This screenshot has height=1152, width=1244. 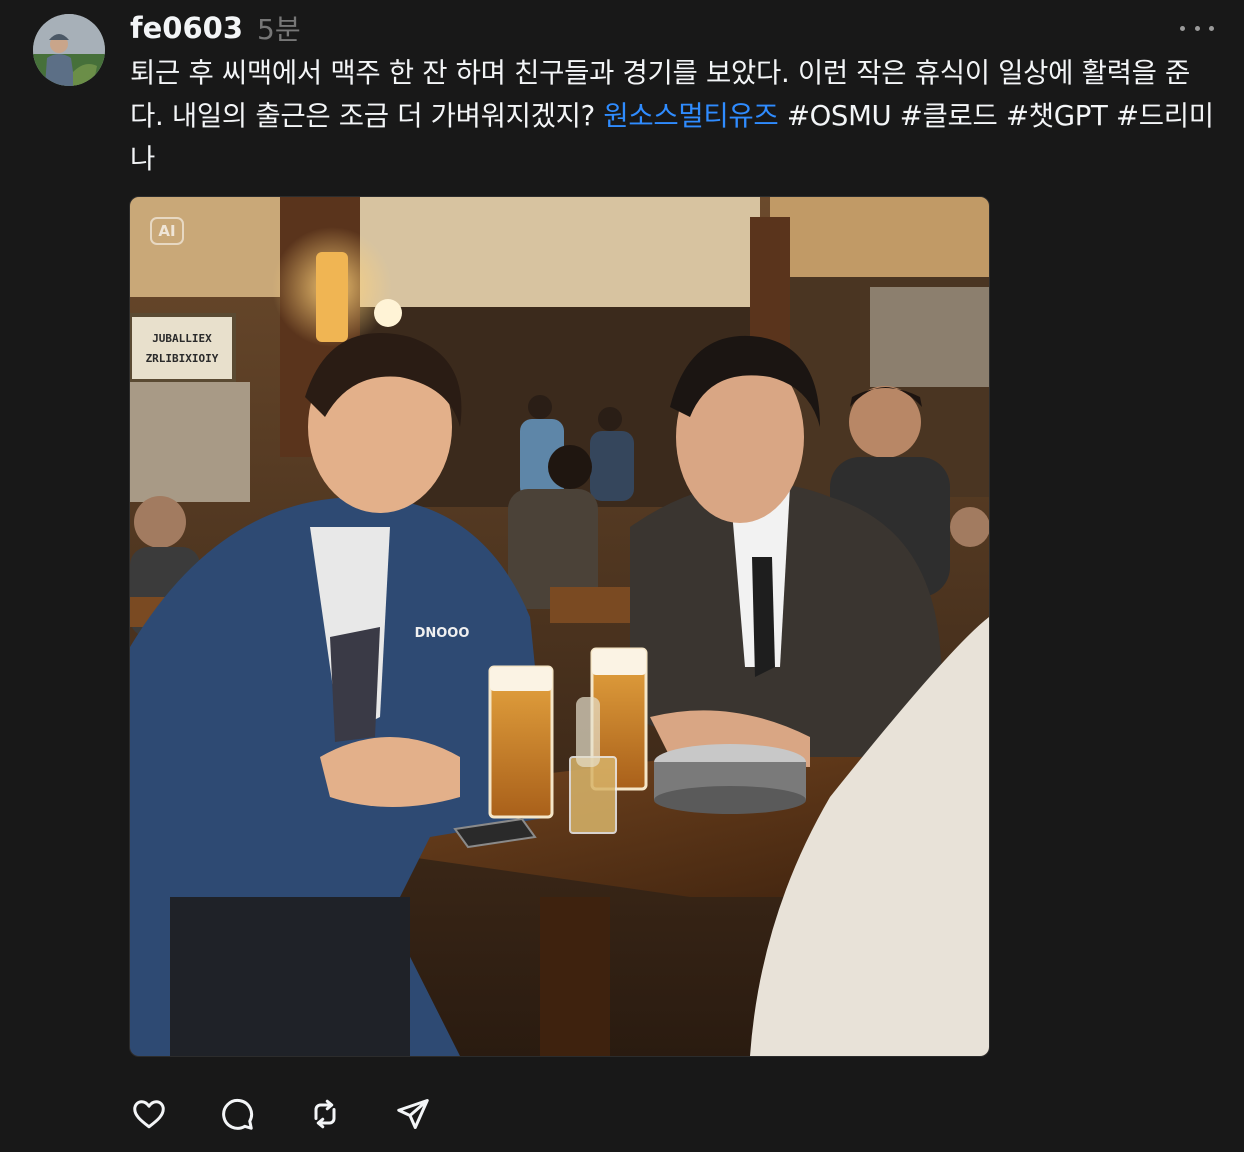 I want to click on sign-line-2: ZRLIBIXIOIY, so click(x=182, y=358).